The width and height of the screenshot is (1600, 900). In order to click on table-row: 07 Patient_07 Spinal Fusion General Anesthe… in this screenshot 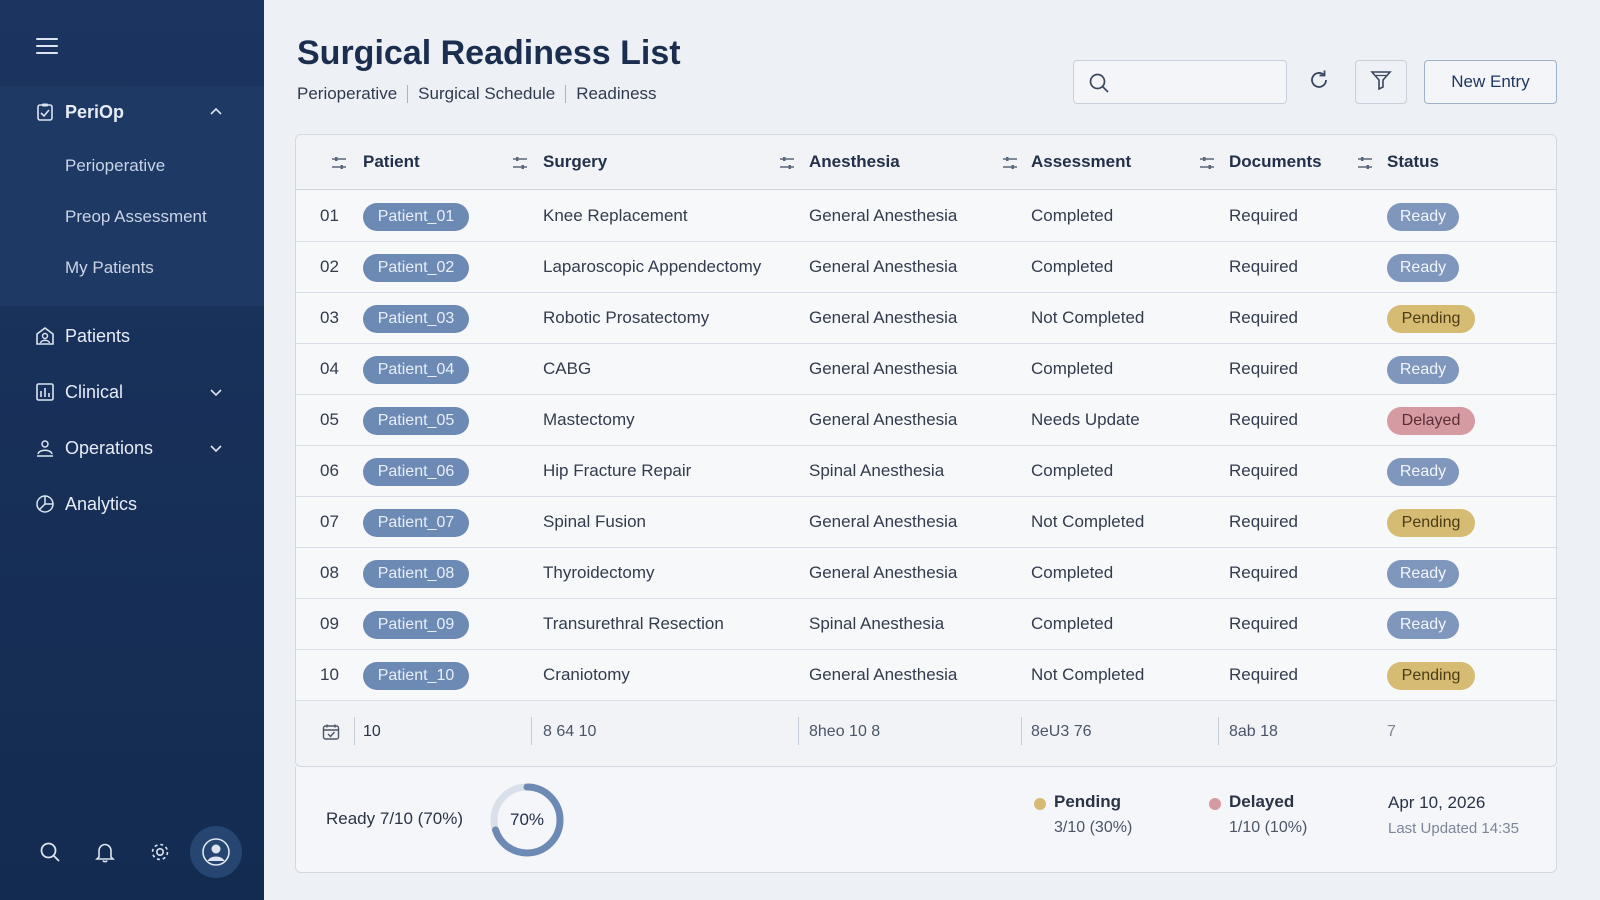, I will do `click(926, 522)`.